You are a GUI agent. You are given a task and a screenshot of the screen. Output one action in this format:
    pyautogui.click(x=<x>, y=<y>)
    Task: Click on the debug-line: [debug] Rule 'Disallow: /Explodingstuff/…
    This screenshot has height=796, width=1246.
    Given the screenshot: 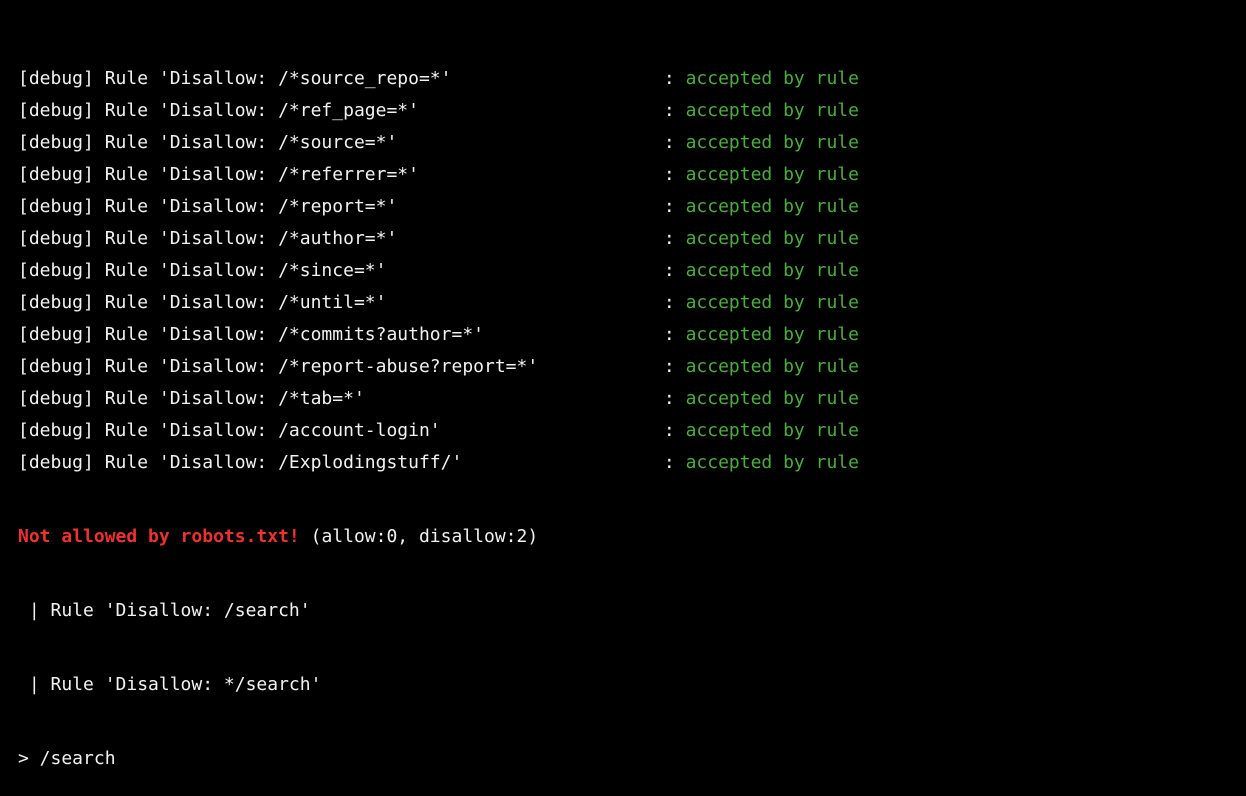 What is the action you would take?
    pyautogui.click(x=632, y=463)
    